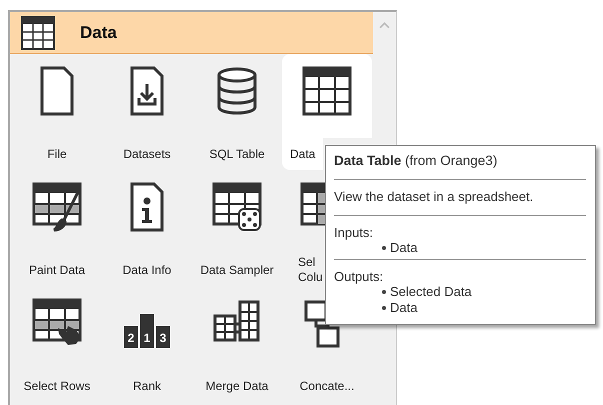  I want to click on widget-label: File, so click(57, 154).